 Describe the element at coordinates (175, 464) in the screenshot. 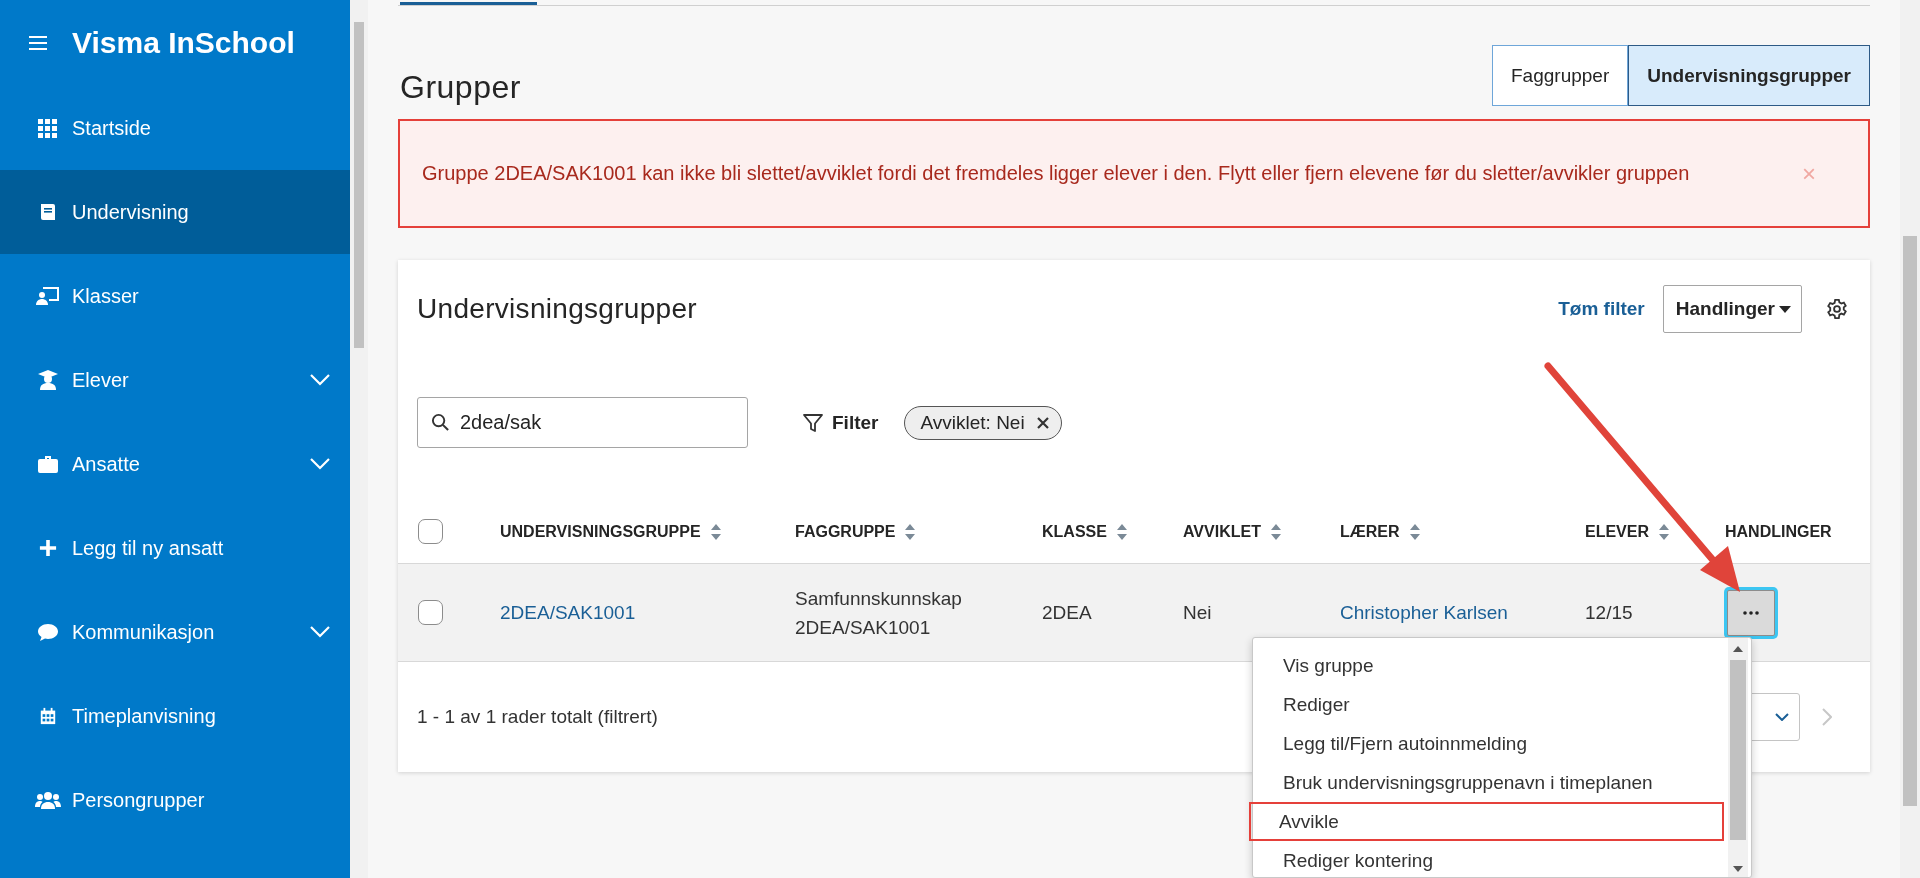

I see `sidebar-item: Ansatte` at that location.